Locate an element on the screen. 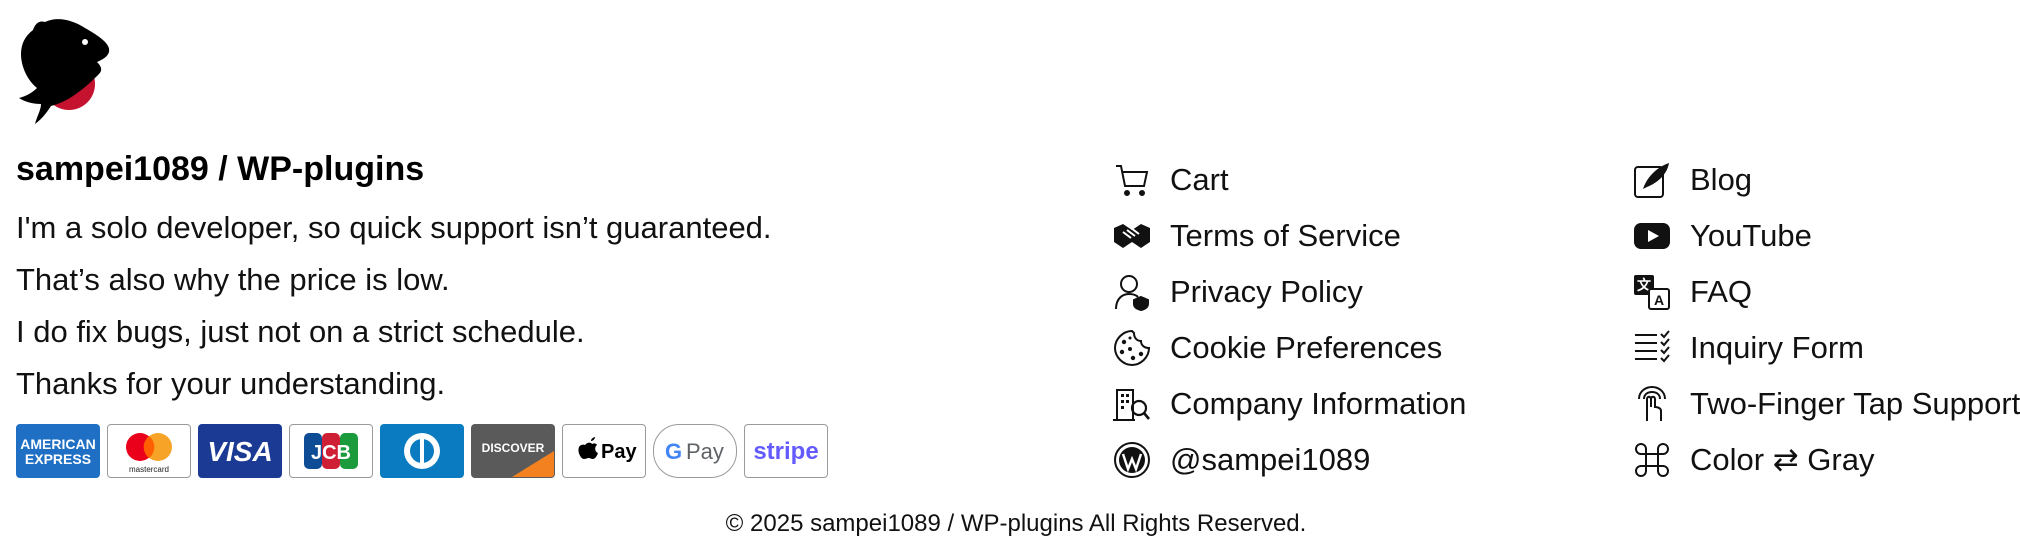 The image size is (2020, 543). nav-item-terms: Terms of Service is located at coordinates (1289, 236).